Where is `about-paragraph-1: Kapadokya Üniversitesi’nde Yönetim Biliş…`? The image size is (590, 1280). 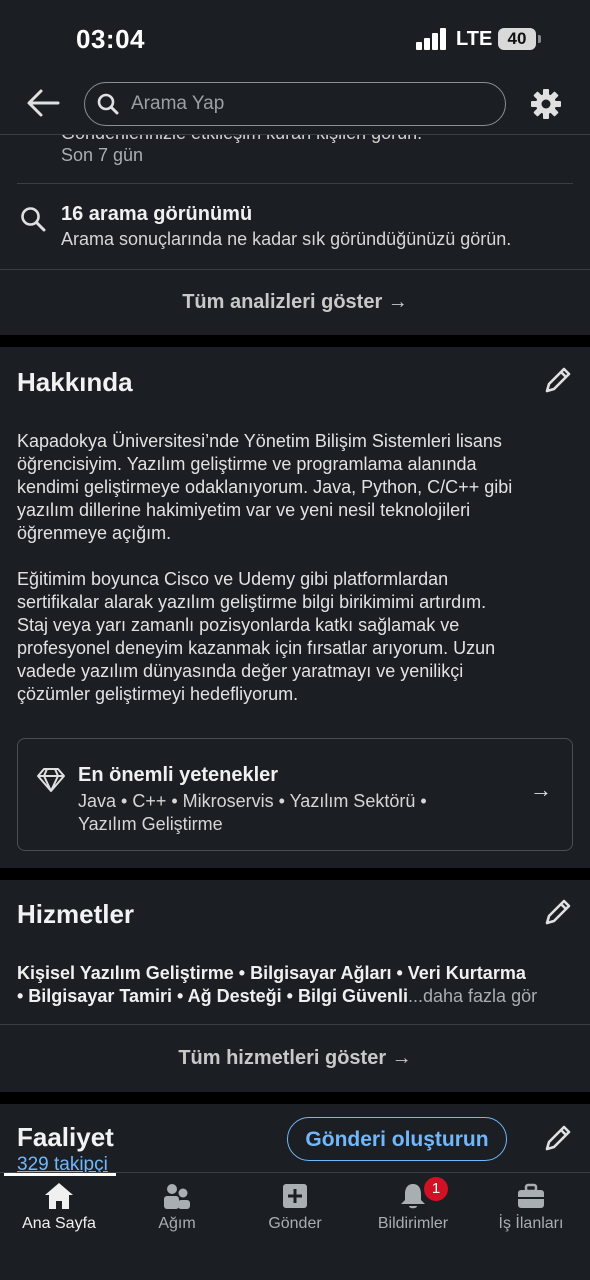 about-paragraph-1: Kapadokya Üniversitesi’nde Yönetim Biliş… is located at coordinates (297, 487).